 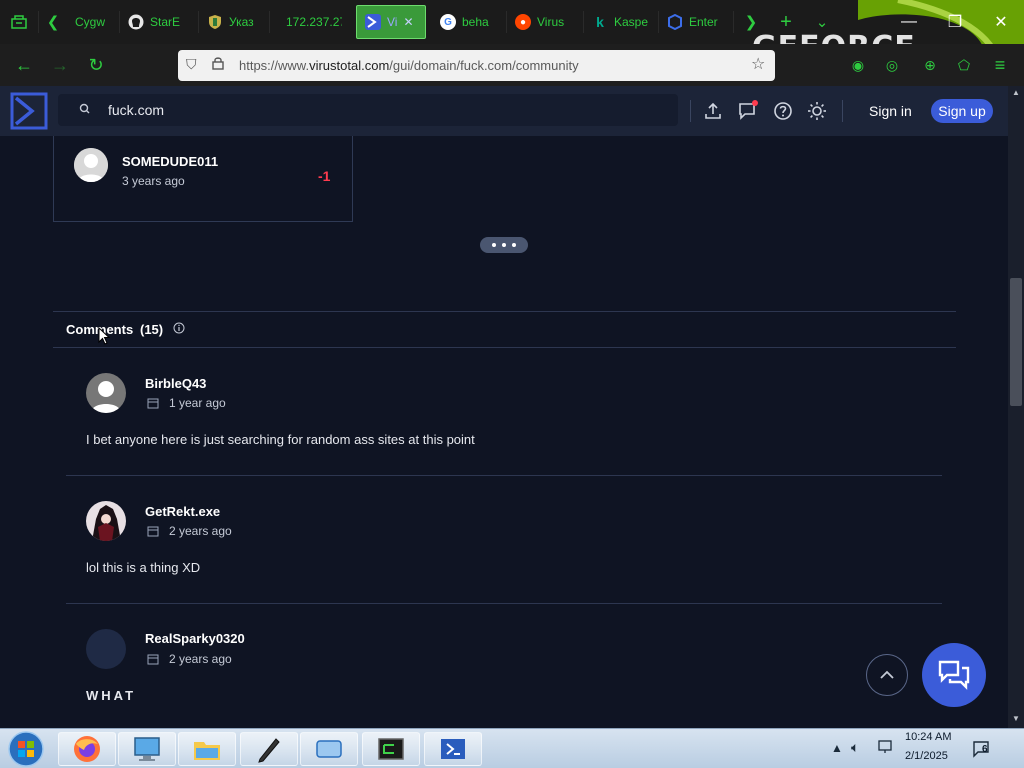 What do you see at coordinates (349, 65) in the screenshot?
I see `url-host: virustotal.com` at bounding box center [349, 65].